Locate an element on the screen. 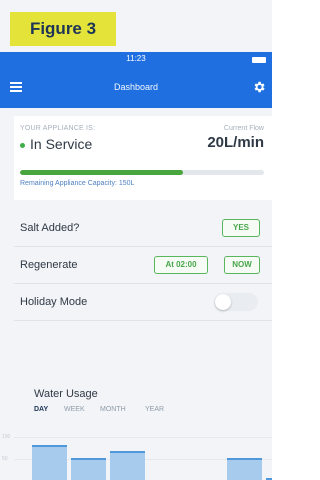  capacity-progress-bar is located at coordinates (142, 172).